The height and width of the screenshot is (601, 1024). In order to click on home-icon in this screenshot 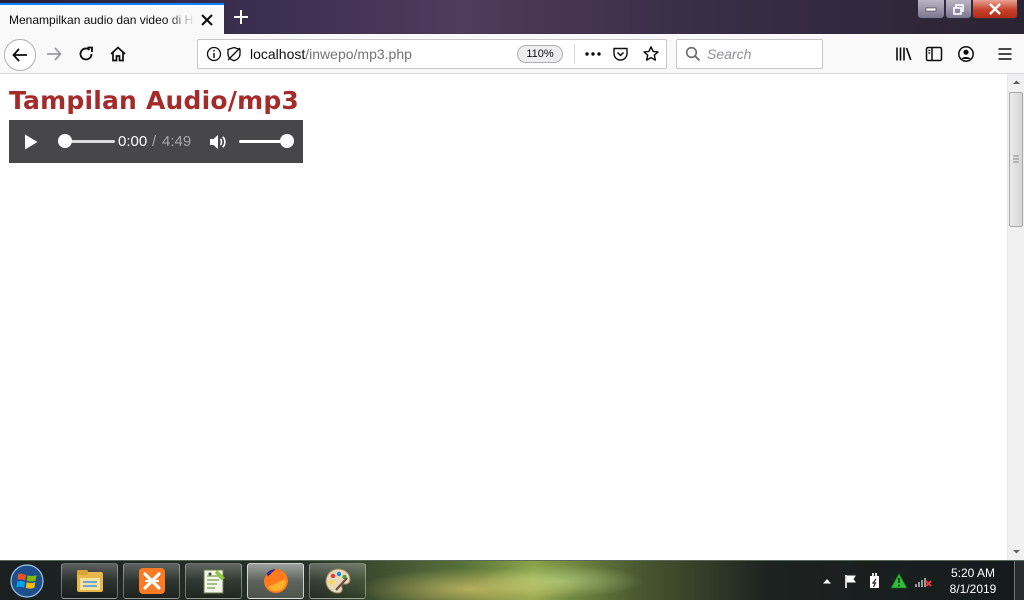, I will do `click(118, 54)`.